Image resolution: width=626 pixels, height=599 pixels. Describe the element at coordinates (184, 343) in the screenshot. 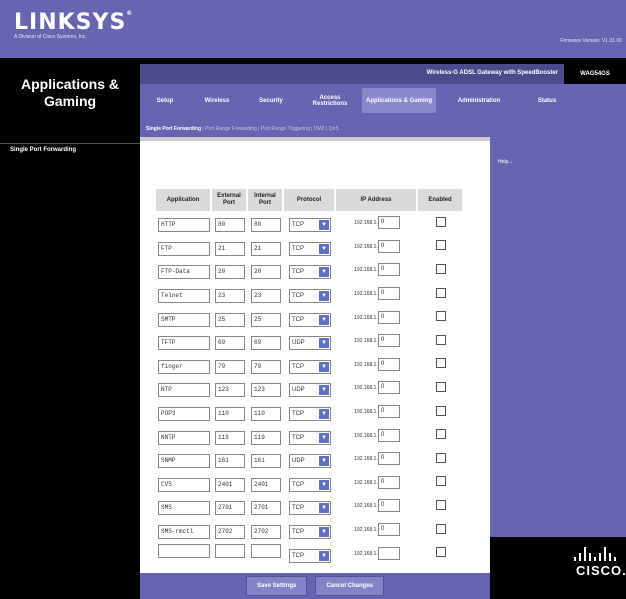

I see `application-name-input: TFTP` at that location.